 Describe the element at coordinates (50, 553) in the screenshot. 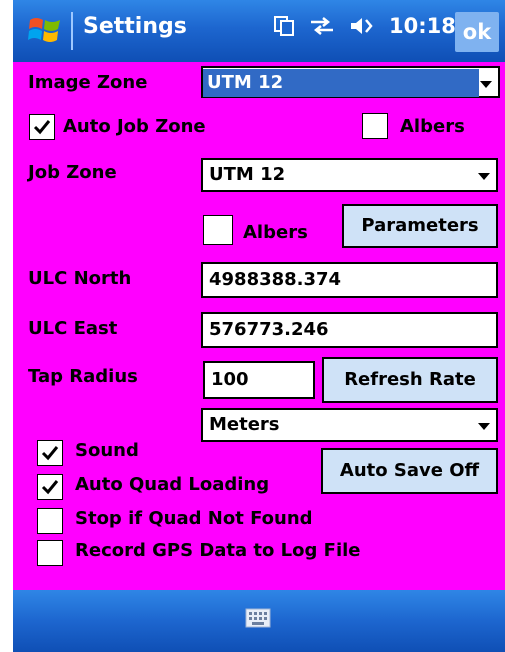

I see `record-gps-checkbox` at that location.